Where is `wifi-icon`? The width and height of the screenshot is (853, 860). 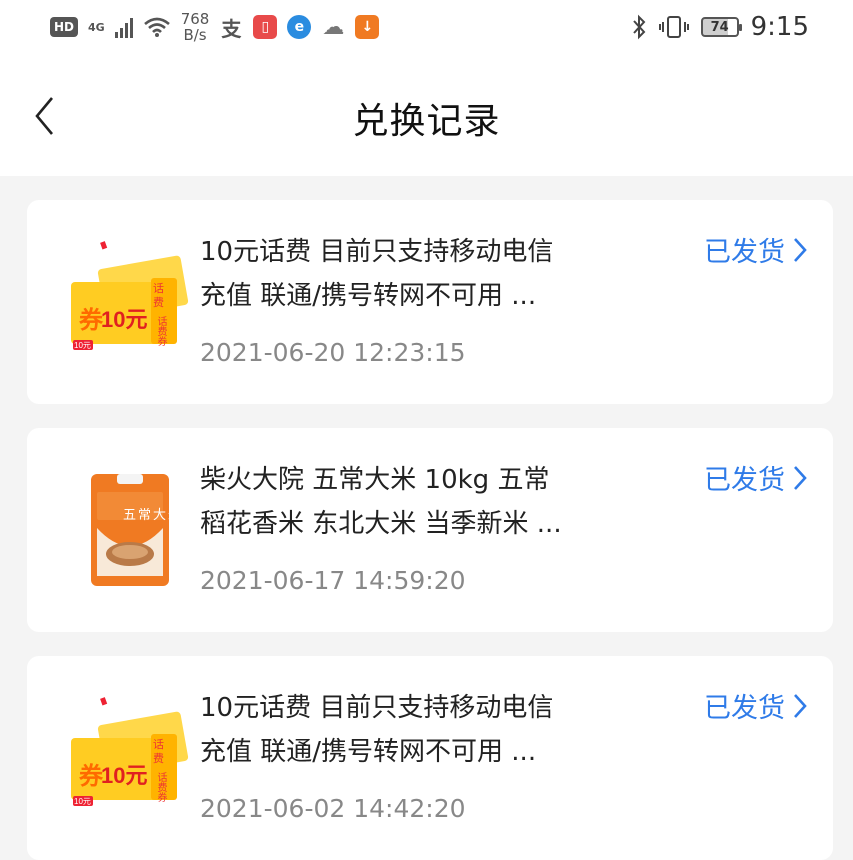
wifi-icon is located at coordinates (156, 27).